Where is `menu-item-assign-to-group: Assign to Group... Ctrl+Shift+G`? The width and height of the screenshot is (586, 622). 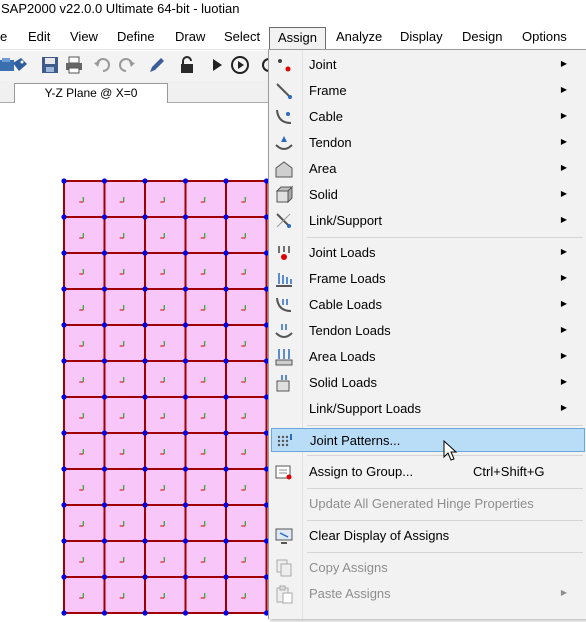 menu-item-assign-to-group: Assign to Group... Ctrl+Shift+G is located at coordinates (428, 472).